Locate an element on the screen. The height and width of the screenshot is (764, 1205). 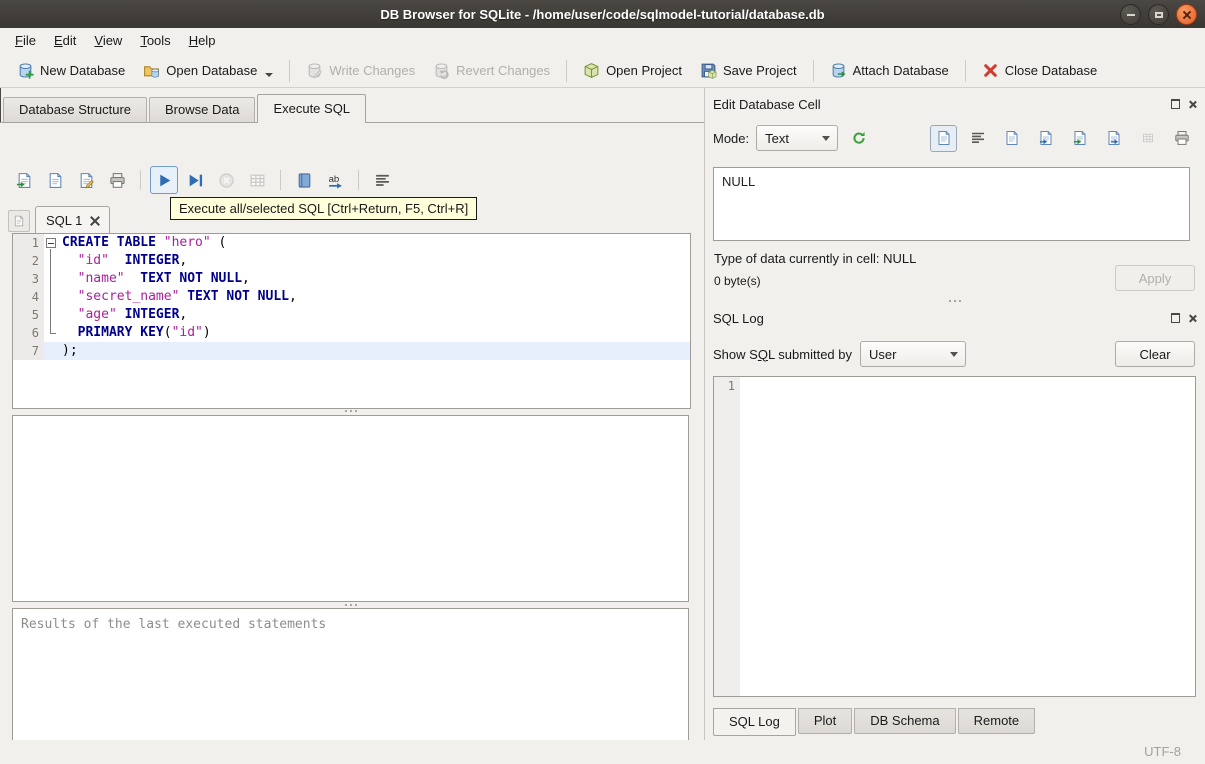
new-sql-tab-button is located at coordinates (19, 221).